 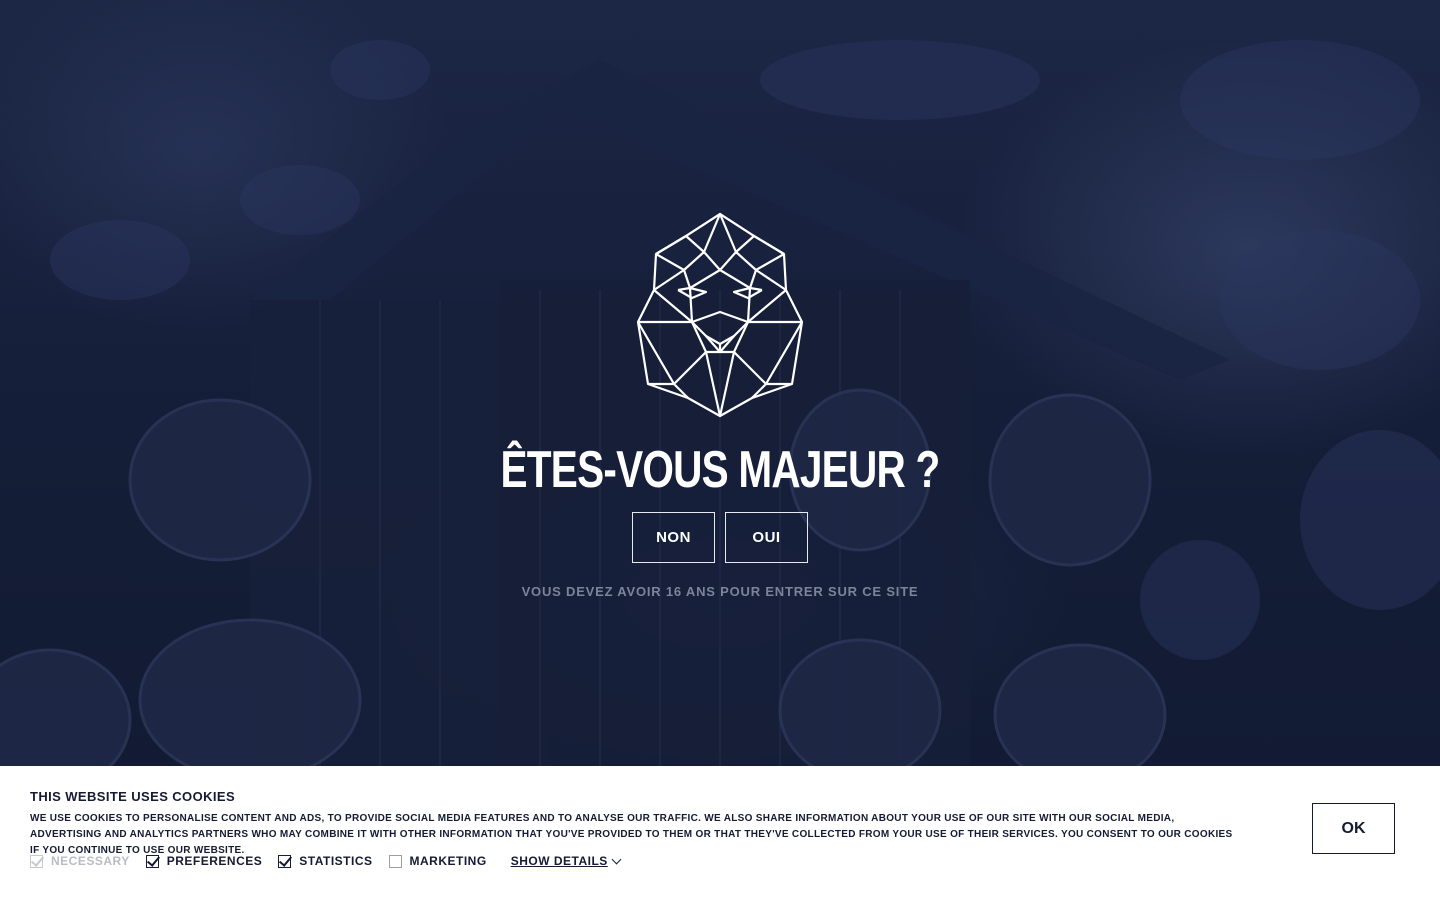 What do you see at coordinates (335, 861) in the screenshot?
I see `statistics-label: STATISTICS` at bounding box center [335, 861].